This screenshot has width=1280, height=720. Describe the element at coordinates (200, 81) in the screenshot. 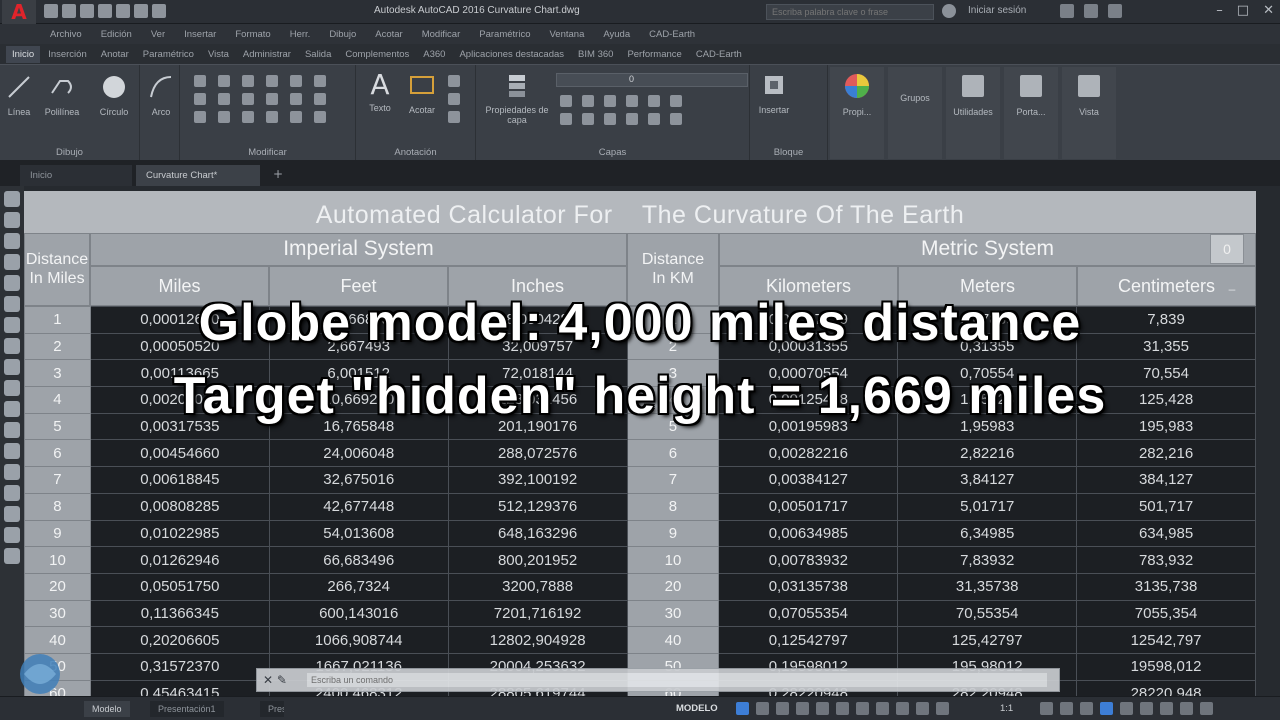

I see `move-icon` at that location.